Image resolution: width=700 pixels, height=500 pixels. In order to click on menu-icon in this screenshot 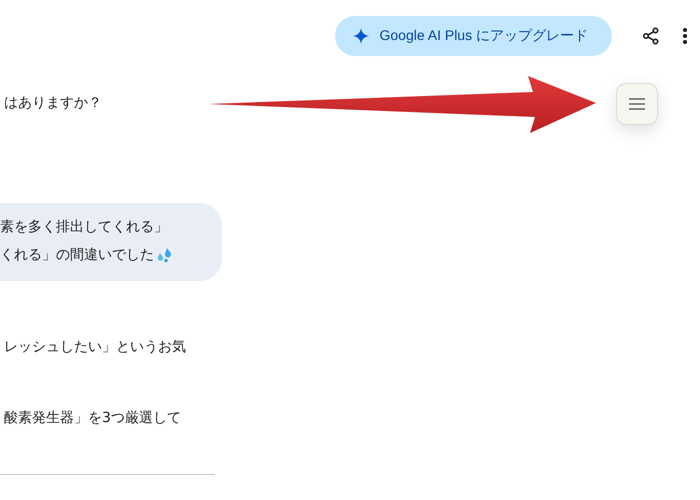, I will do `click(637, 104)`.